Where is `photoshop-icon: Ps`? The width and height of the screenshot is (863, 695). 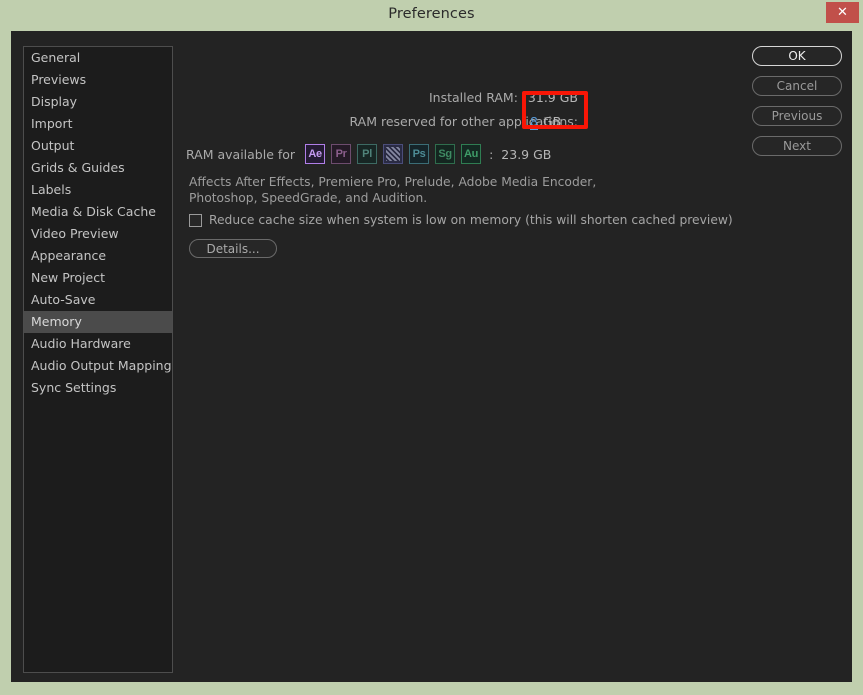
photoshop-icon: Ps is located at coordinates (419, 154).